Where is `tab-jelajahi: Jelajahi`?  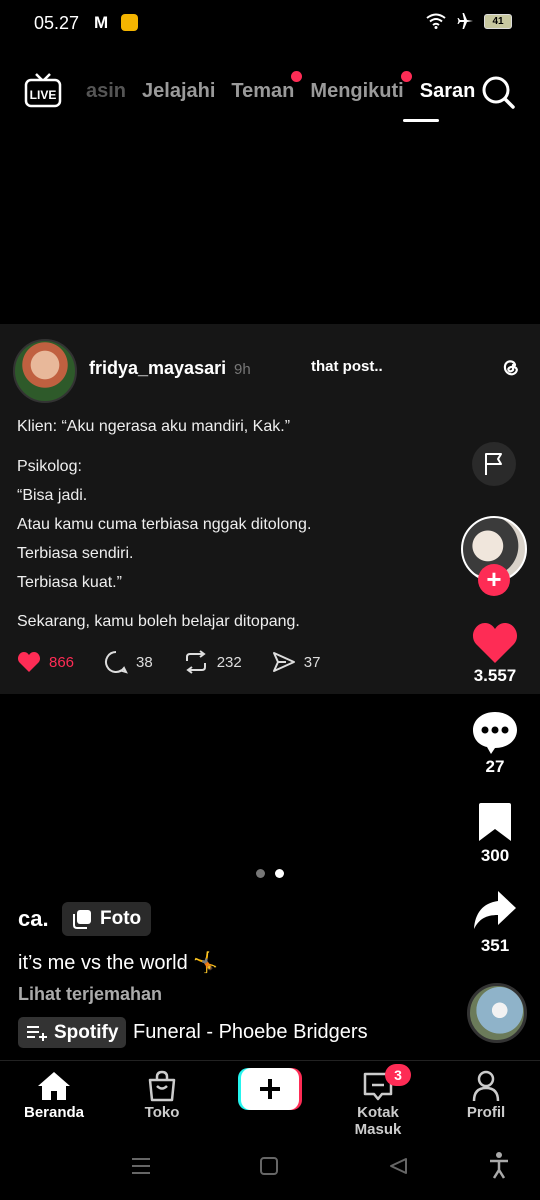 tab-jelajahi: Jelajahi is located at coordinates (178, 91).